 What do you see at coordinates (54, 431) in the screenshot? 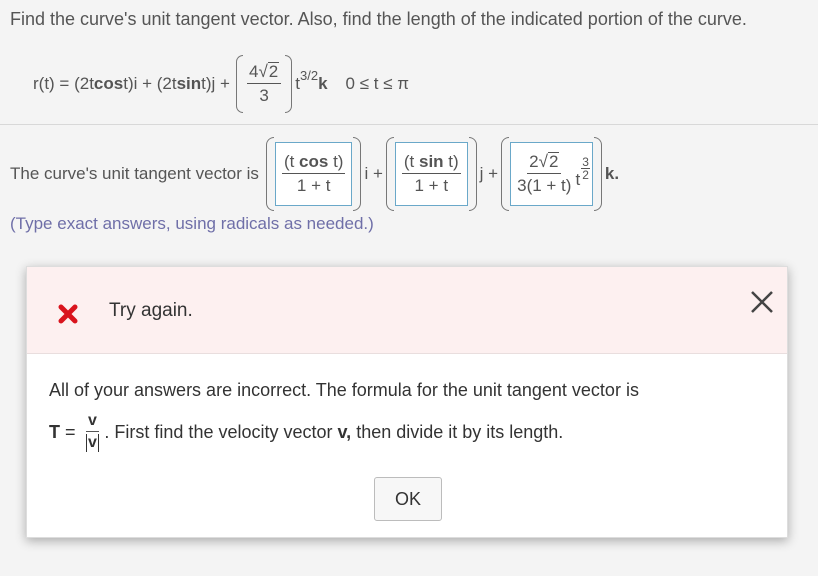
I see `formula-T: T` at bounding box center [54, 431].